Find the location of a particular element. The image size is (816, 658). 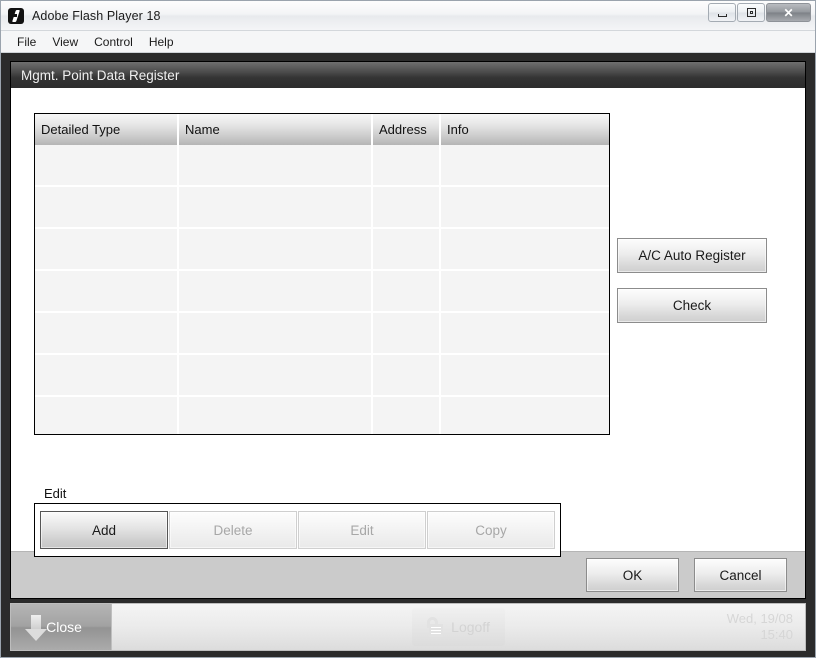

minimize-icon is located at coordinates (722, 15).